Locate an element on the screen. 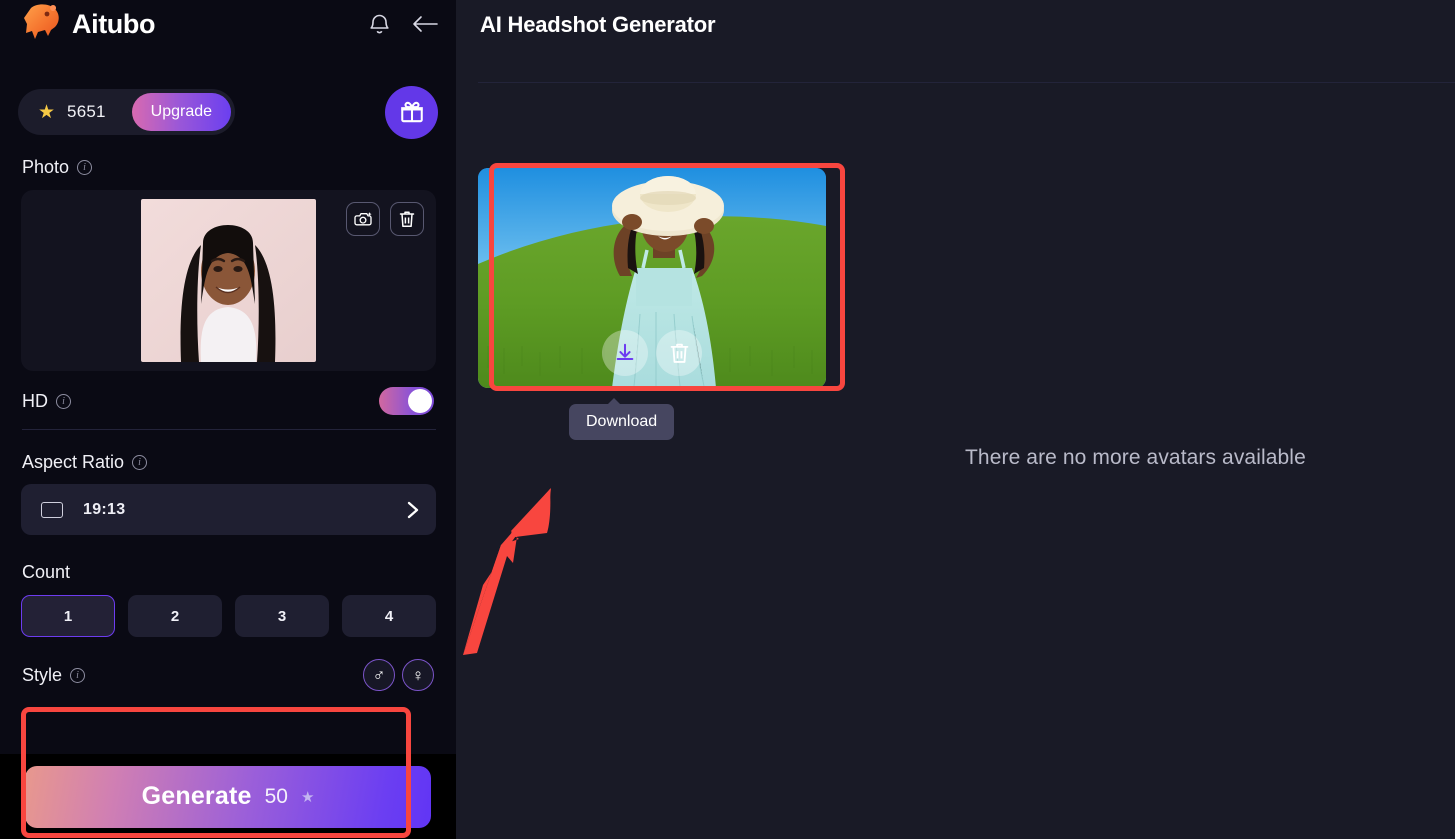  capybara-logo-icon is located at coordinates (41, 21).